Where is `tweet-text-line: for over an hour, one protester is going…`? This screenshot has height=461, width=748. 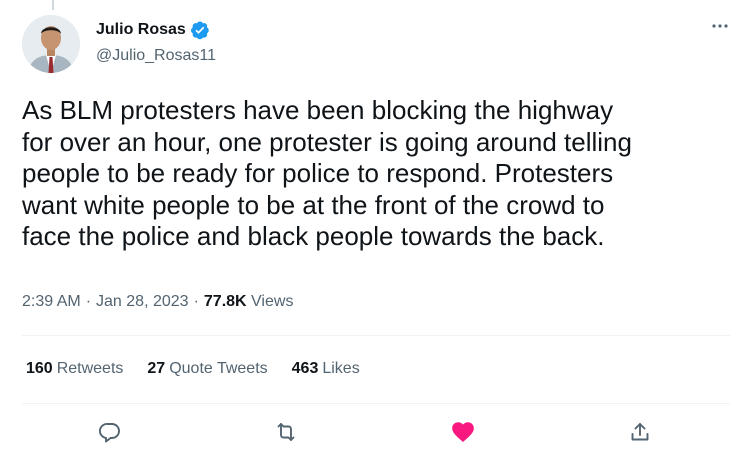 tweet-text-line: for over an hour, one protester is going… is located at coordinates (327, 141).